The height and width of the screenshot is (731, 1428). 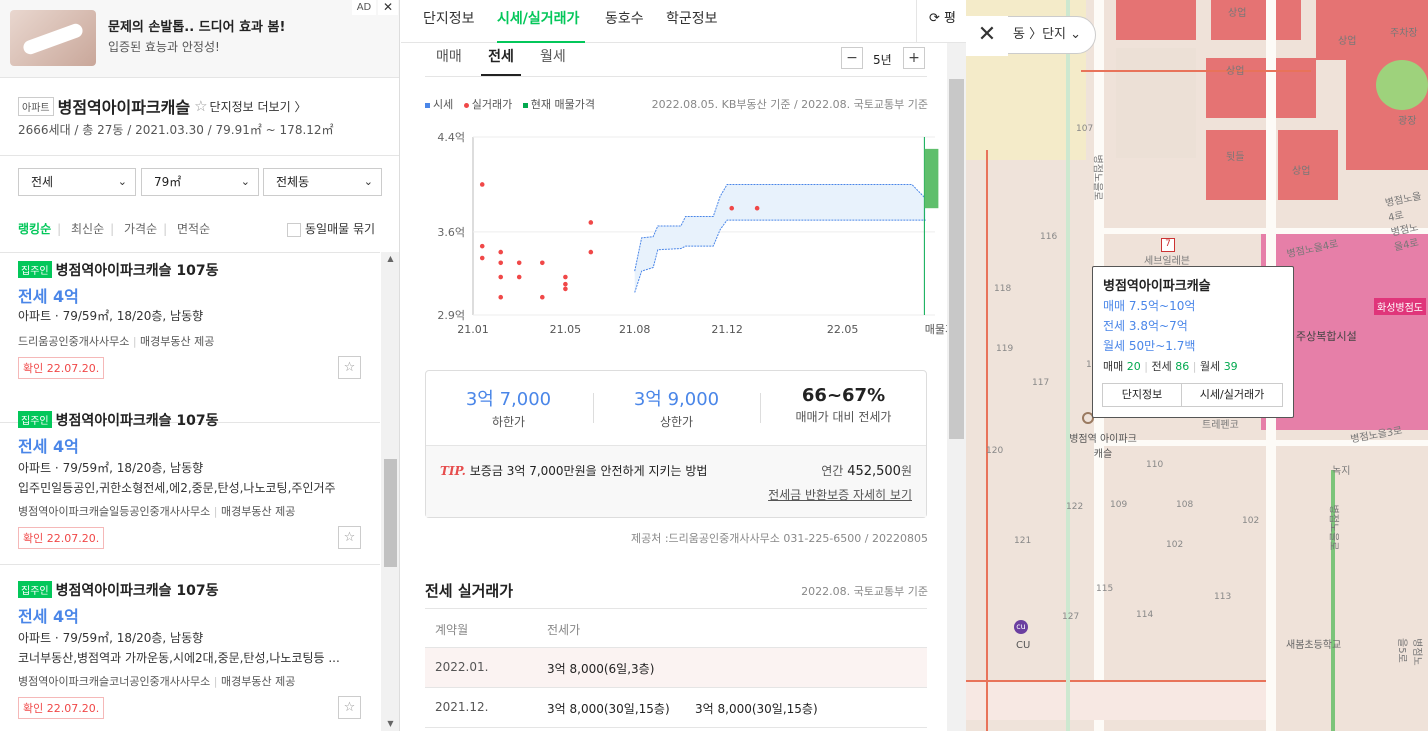 I want to click on ad-thumbnail, so click(x=53, y=38).